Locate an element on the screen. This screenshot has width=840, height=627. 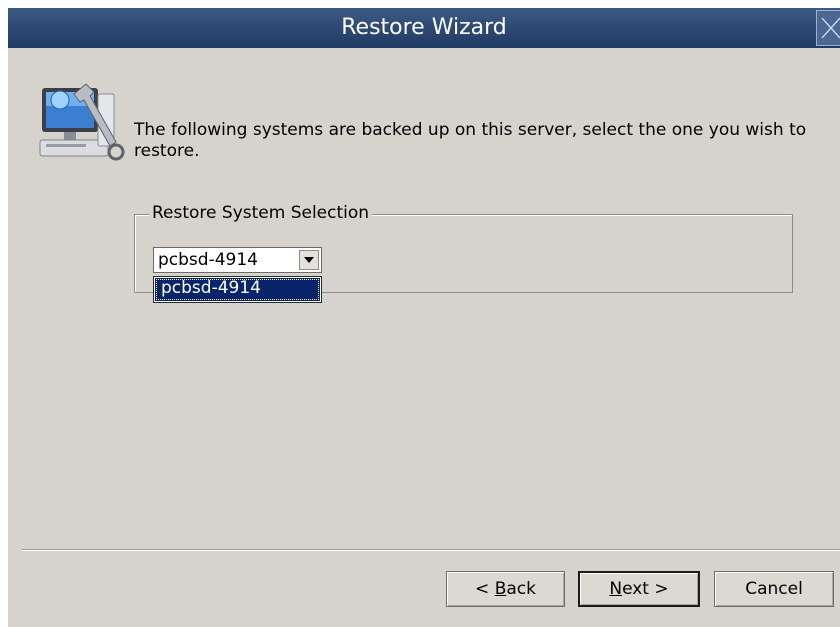
chevron-down-icon is located at coordinates (309, 260).